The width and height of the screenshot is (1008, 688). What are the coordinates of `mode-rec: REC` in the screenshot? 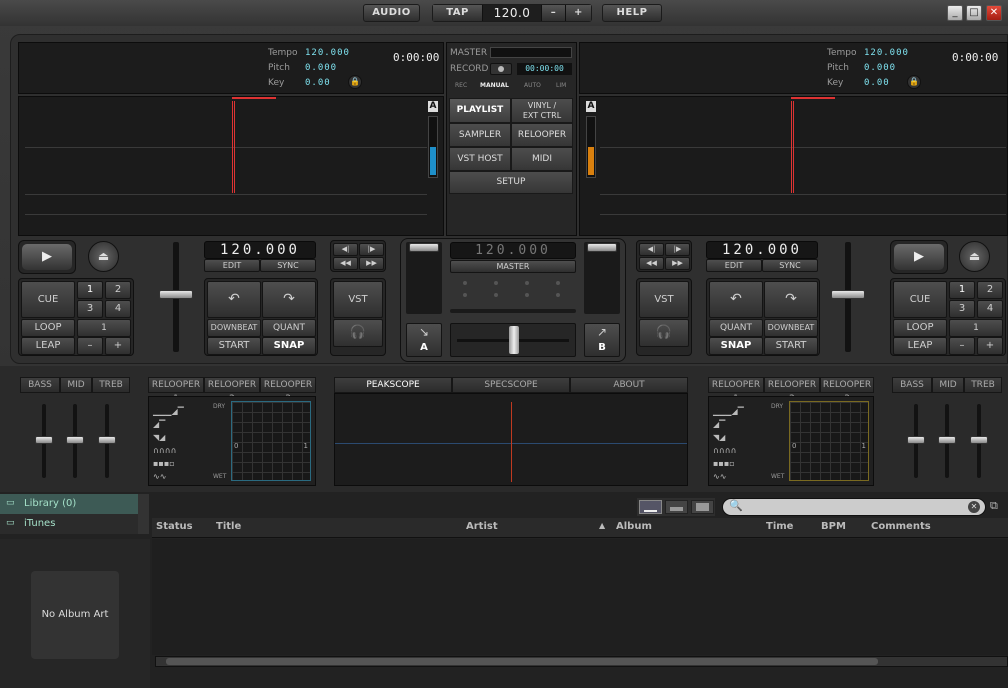 It's located at (461, 85).